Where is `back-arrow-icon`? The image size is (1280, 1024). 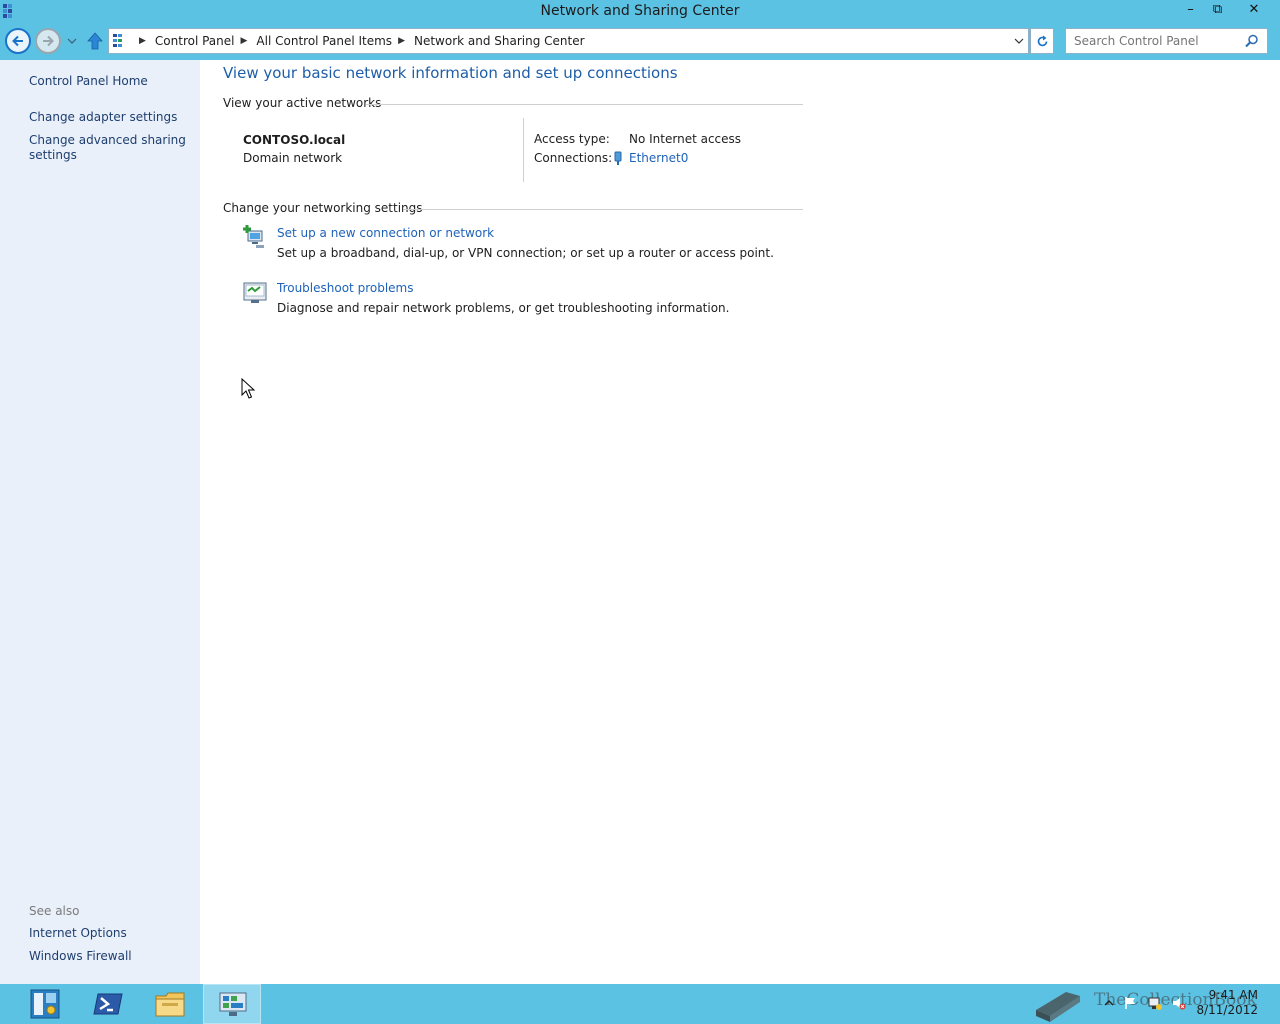
back-arrow-icon is located at coordinates (17, 41).